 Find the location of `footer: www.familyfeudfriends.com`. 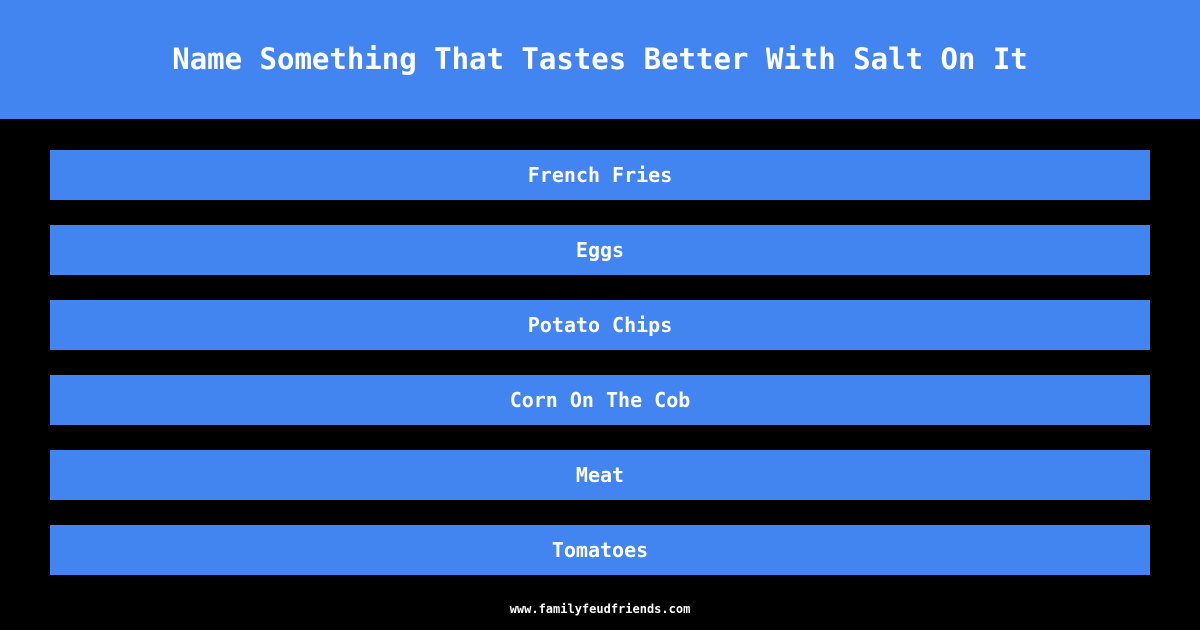

footer: www.familyfeudfriends.com is located at coordinates (600, 607).